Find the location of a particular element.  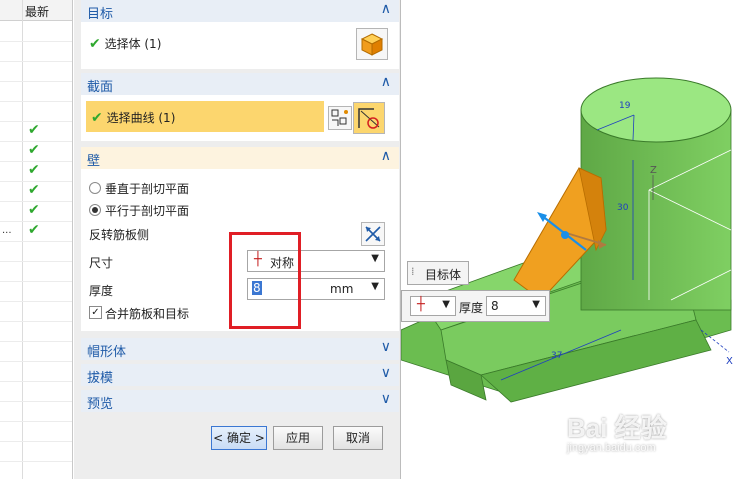

curve-rule-button is located at coordinates (340, 118).